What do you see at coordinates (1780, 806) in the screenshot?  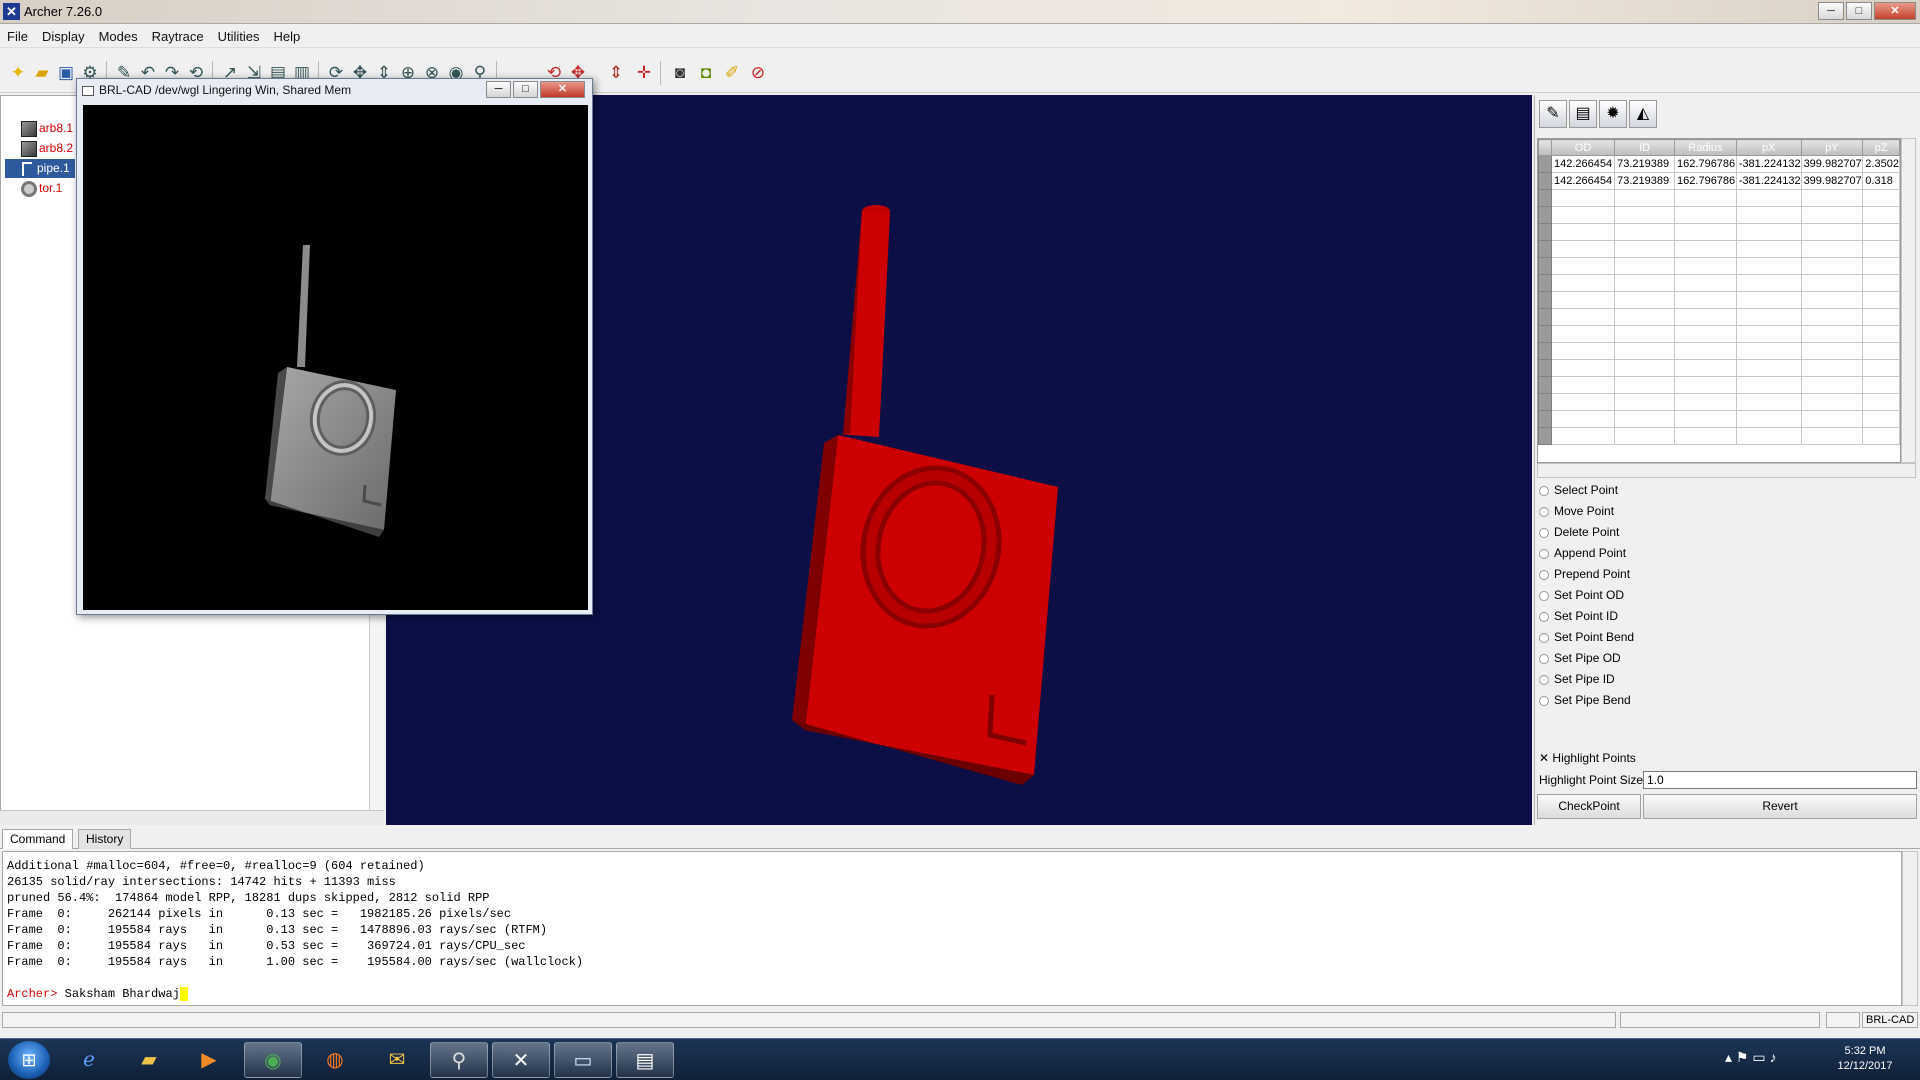 I see `revert-button: Revert` at bounding box center [1780, 806].